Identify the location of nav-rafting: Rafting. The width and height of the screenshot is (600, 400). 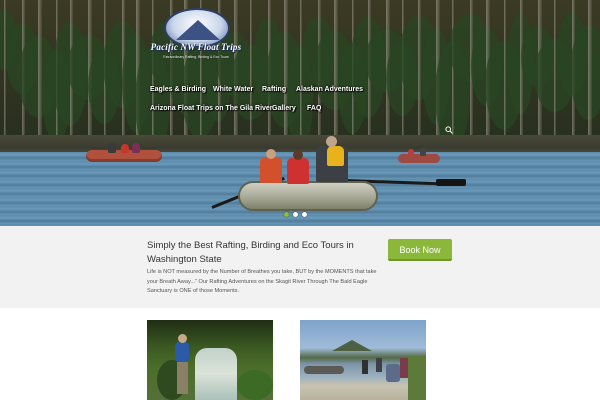
(274, 89).